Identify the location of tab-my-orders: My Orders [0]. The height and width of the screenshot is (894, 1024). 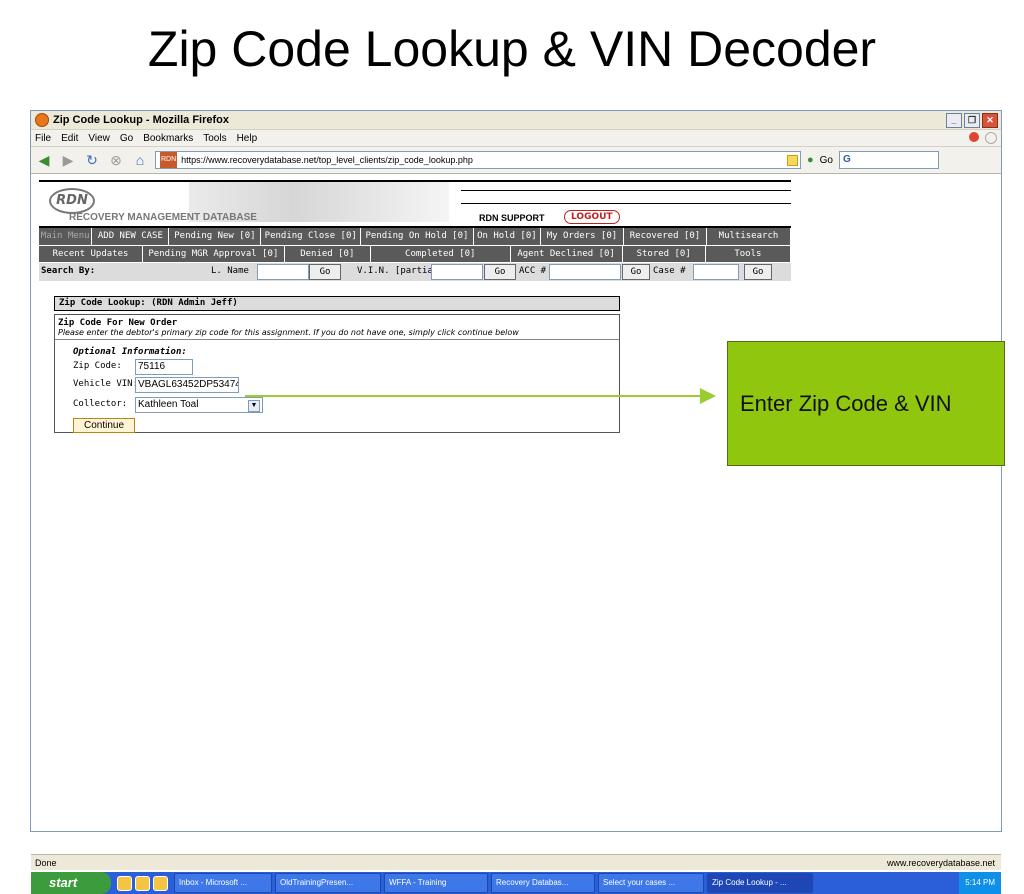
(582, 236).